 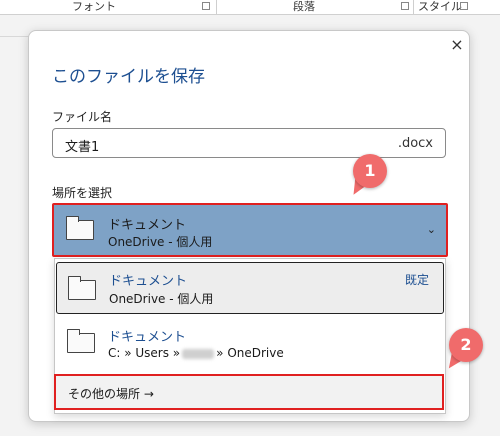 I want to click on font-dialog-launcher-icon, so click(x=206, y=6).